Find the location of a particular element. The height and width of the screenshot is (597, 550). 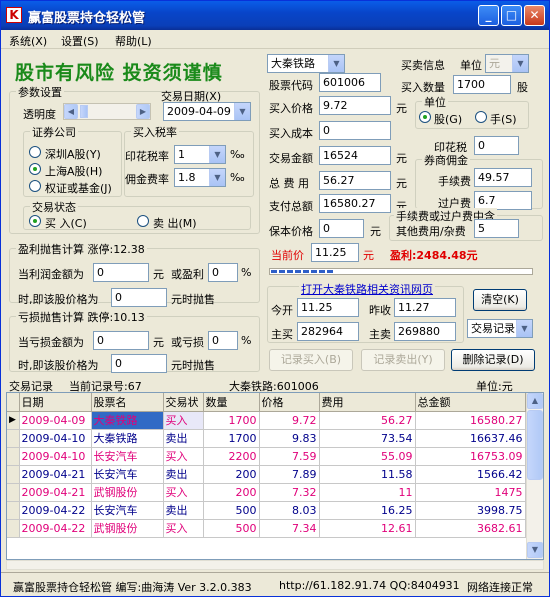

record-sell-button: 记录卖出(Y) is located at coordinates (403, 360).